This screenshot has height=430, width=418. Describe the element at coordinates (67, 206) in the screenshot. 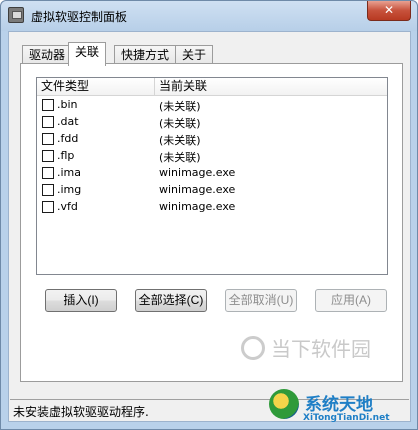

I see `row-file-type: .vfd` at that location.